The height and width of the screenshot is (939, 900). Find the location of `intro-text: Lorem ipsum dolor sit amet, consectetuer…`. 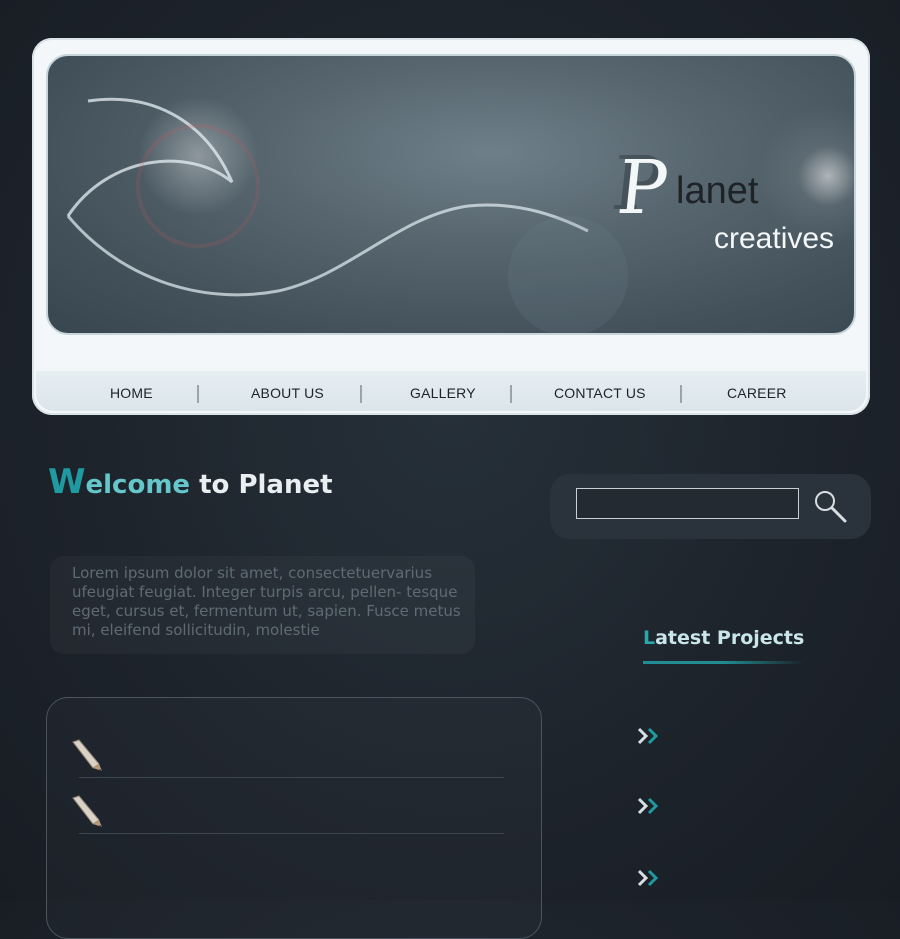

intro-text: Lorem ipsum dolor sit amet, consectetuer… is located at coordinates (266, 601).